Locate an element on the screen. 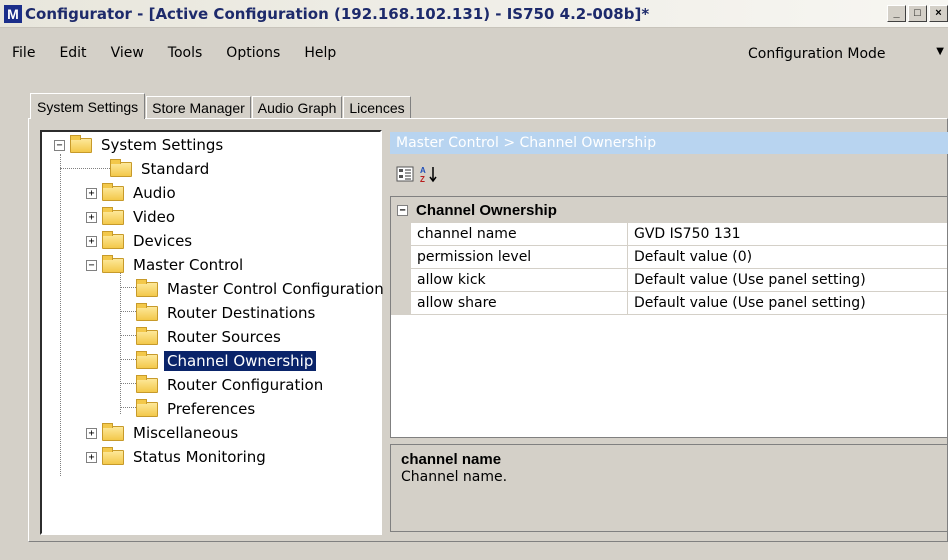 The width and height of the screenshot is (948, 560). tree-item-preferences: Preferences is located at coordinates (197, 409).